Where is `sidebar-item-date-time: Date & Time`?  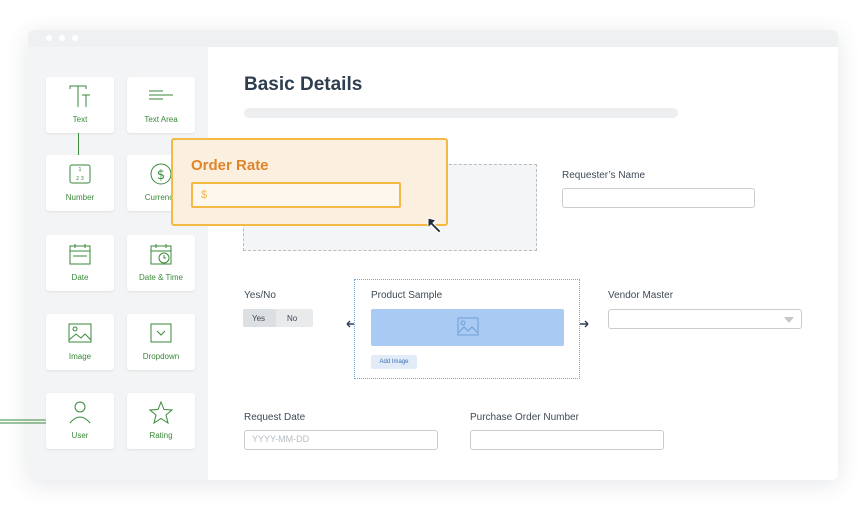
sidebar-item-date-time: Date & Time is located at coordinates (161, 263).